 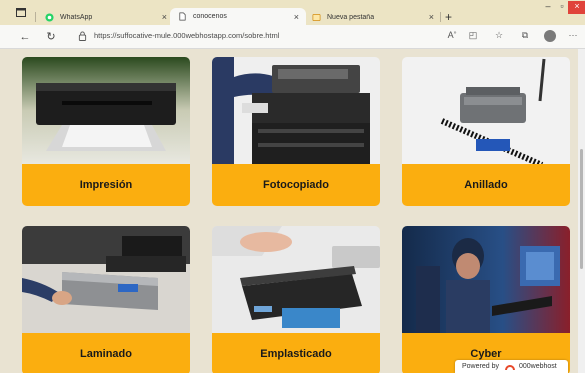 What do you see at coordinates (25, 37) in the screenshot?
I see `back-icon: ←` at bounding box center [25, 37].